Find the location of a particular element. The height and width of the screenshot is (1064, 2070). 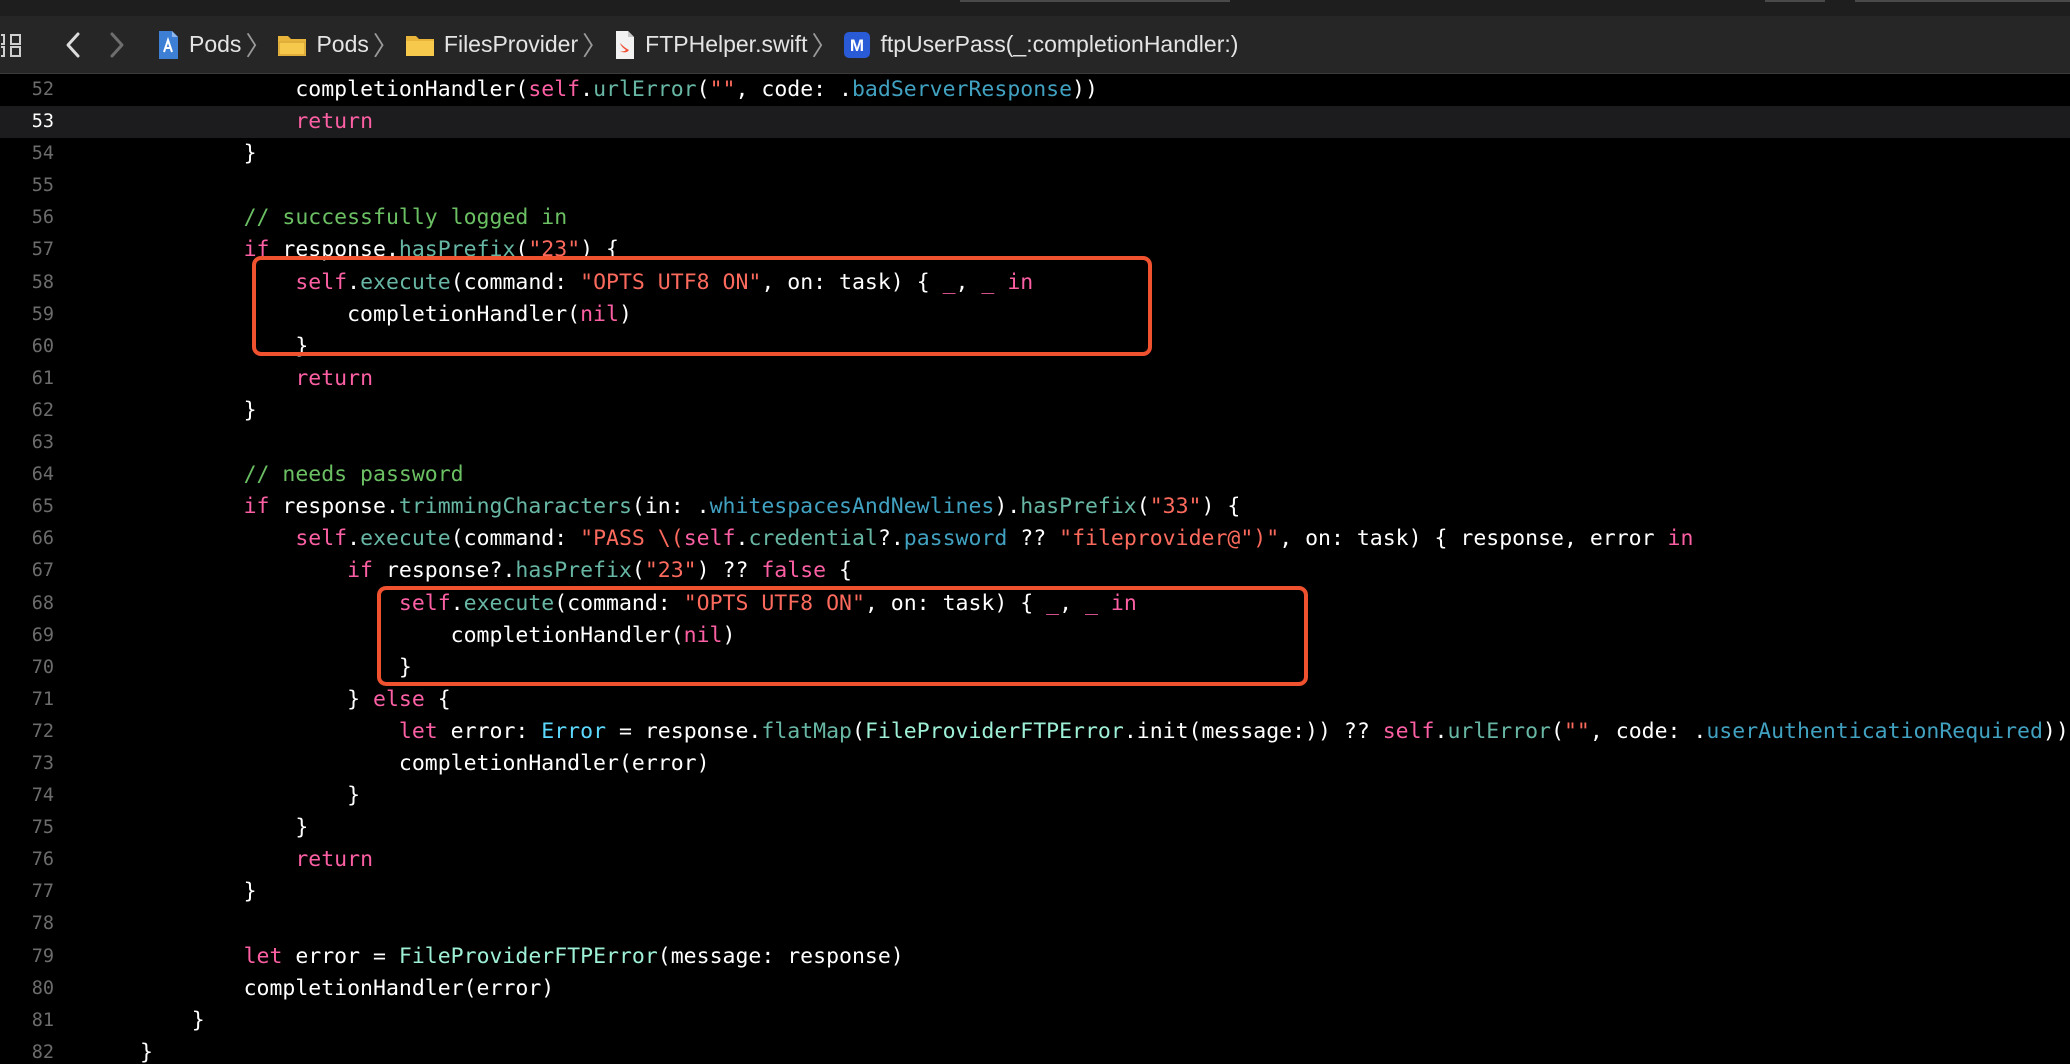

breadcrumb-item-method: M ftpUserPass(_:completionHandler:) is located at coordinates (1040, 45).